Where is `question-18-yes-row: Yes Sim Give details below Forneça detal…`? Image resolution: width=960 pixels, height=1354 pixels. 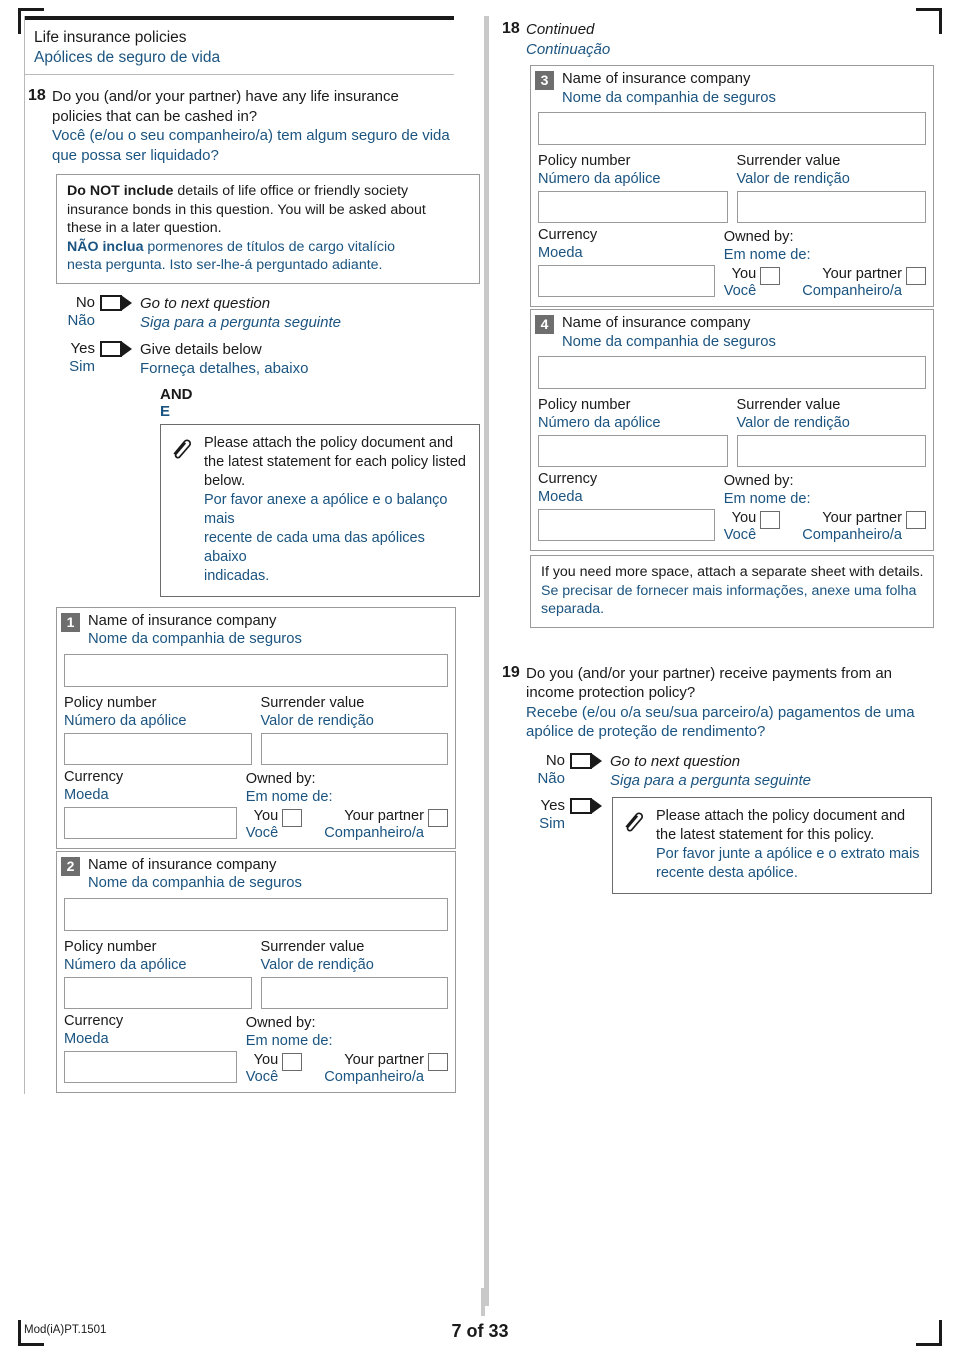 question-18-yes-row: Yes Sim Give details below Forneça detal… is located at coordinates (268, 359).